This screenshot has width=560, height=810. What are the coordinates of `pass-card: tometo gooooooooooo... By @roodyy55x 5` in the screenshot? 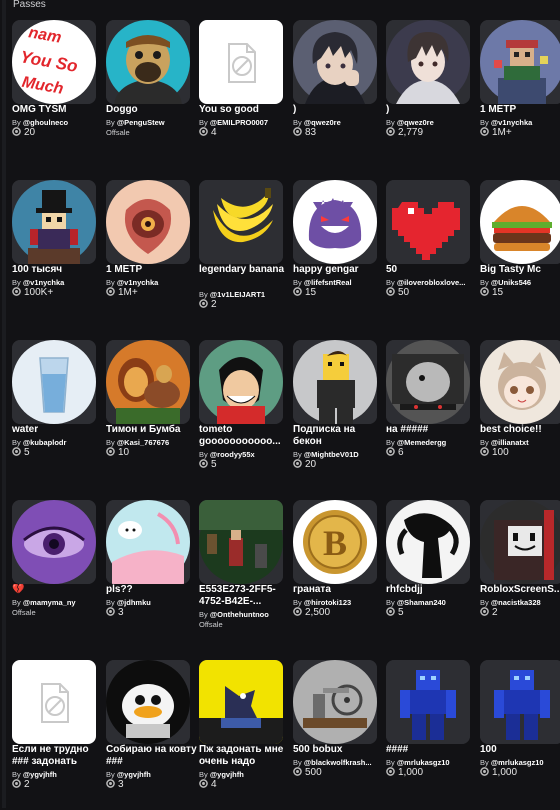 It's located at (242, 415).